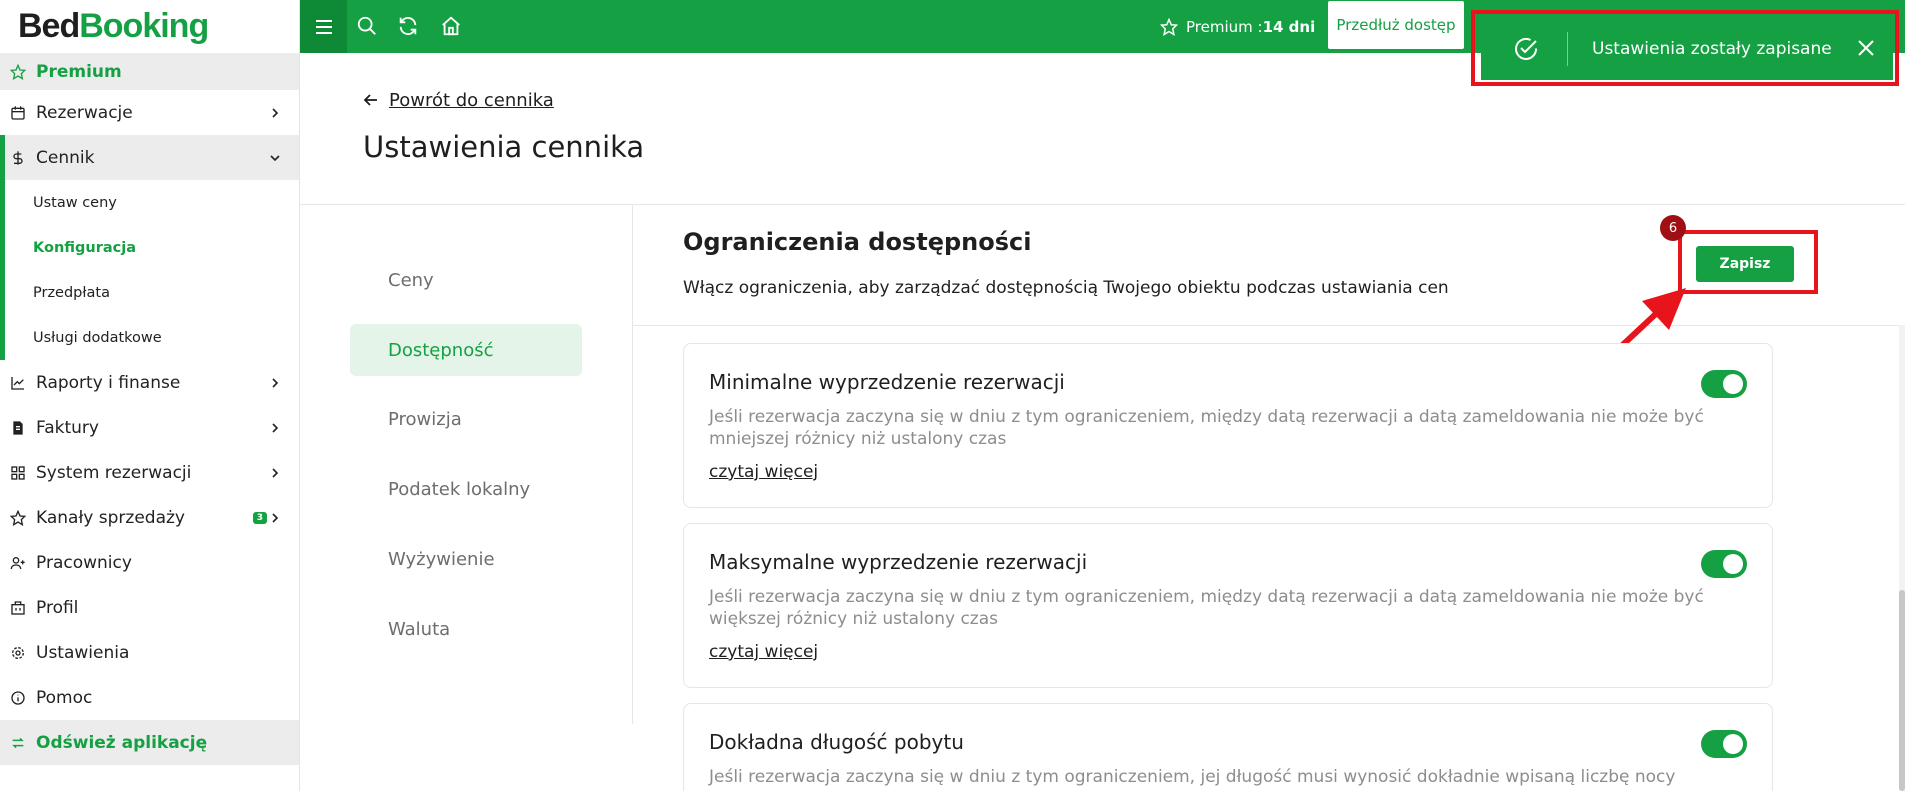  Describe the element at coordinates (466, 419) in the screenshot. I see `tab-commission: Prowizja` at that location.